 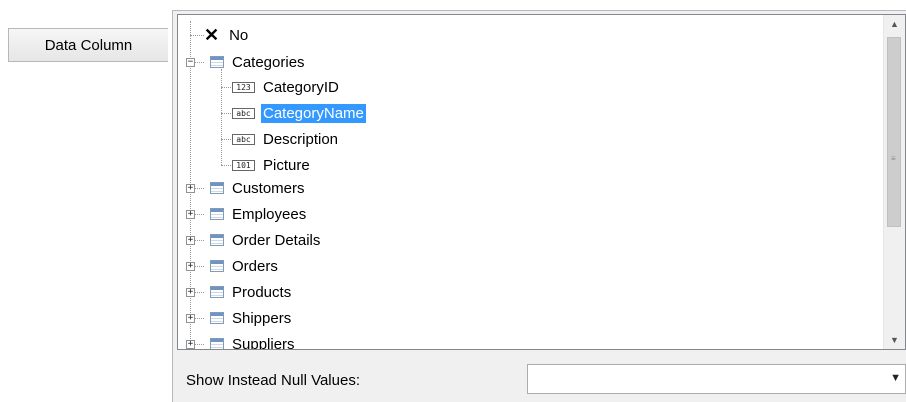 What do you see at coordinates (262, 292) in the screenshot?
I see `tree-node-label: Products` at bounding box center [262, 292].